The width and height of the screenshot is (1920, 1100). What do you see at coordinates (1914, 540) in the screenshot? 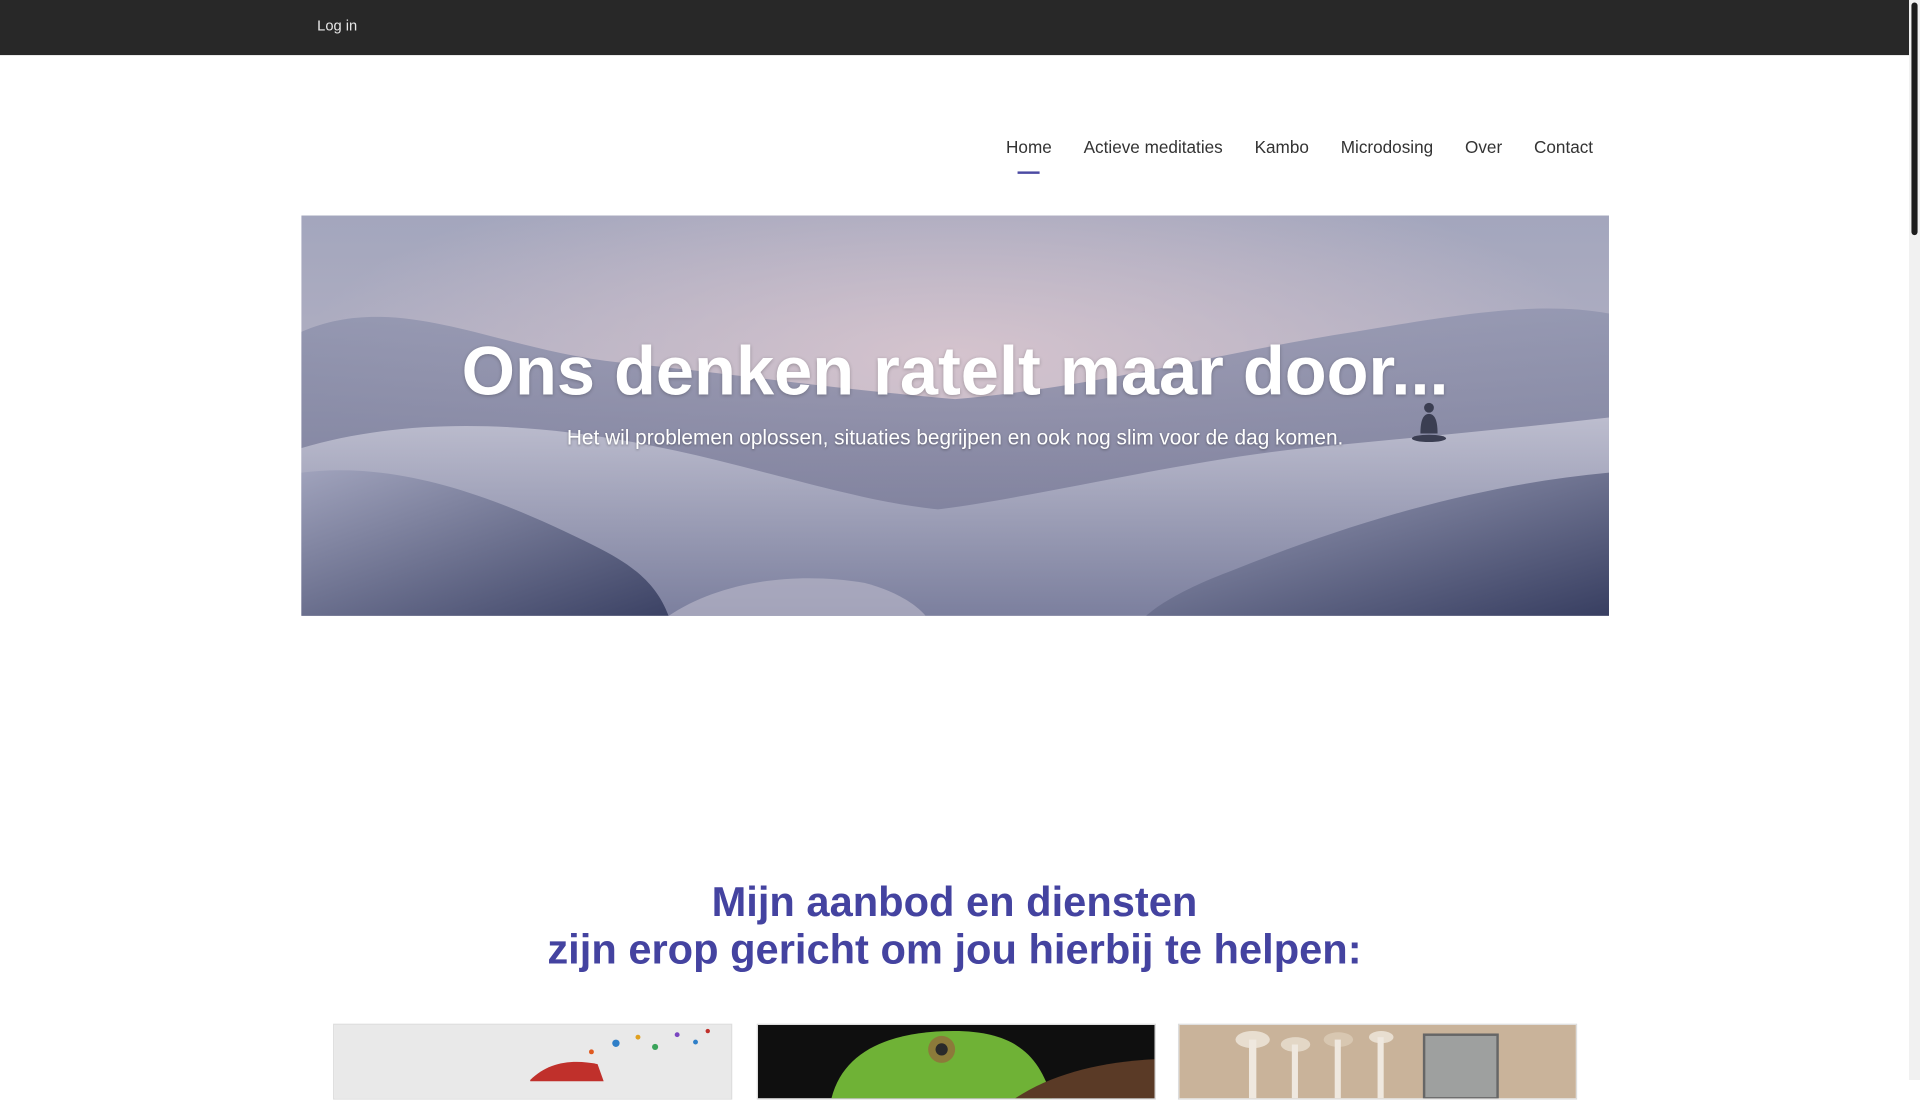
I see `page-scrollbar` at bounding box center [1914, 540].